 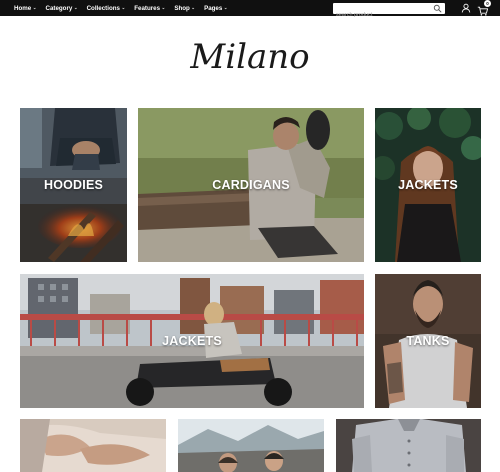 What do you see at coordinates (483, 11) in the screenshot?
I see `shopping-bag-icon` at bounding box center [483, 11].